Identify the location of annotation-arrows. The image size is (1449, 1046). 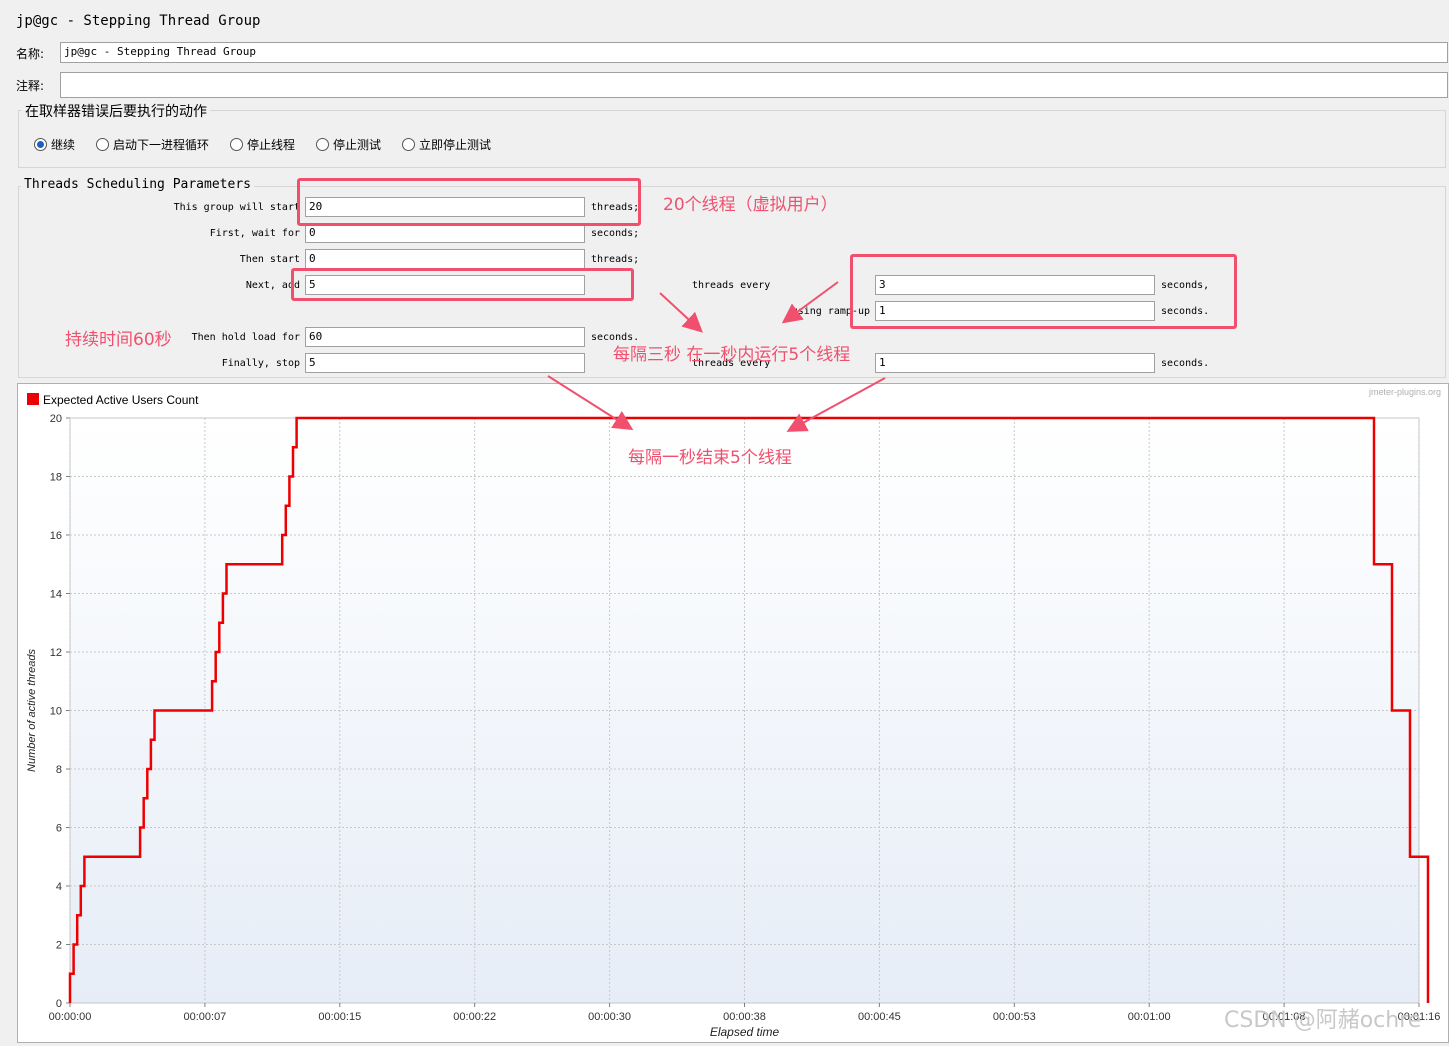
(716, 356).